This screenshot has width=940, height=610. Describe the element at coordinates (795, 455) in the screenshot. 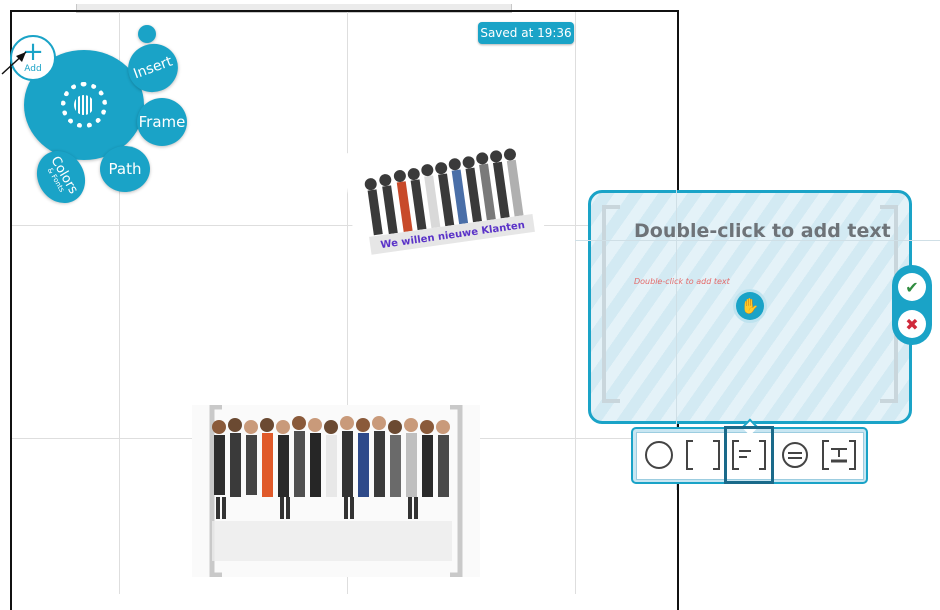

I see `circle-title-layout-icon` at that location.